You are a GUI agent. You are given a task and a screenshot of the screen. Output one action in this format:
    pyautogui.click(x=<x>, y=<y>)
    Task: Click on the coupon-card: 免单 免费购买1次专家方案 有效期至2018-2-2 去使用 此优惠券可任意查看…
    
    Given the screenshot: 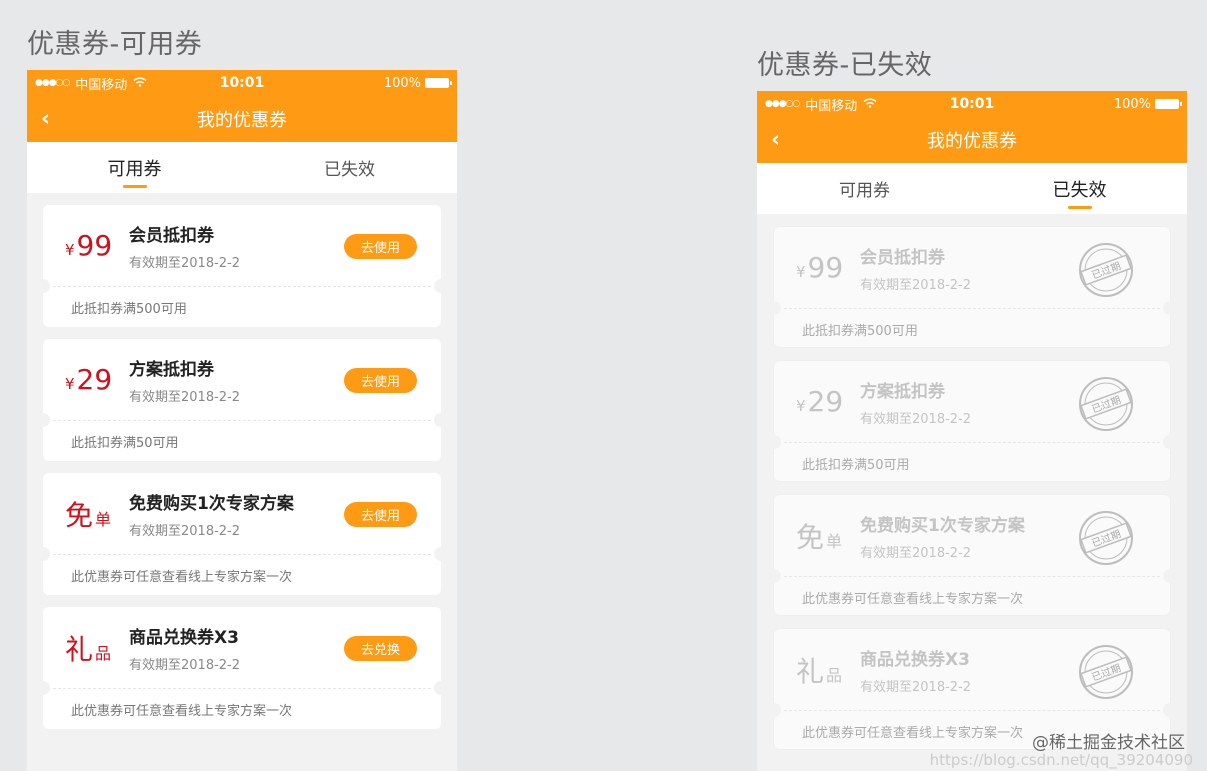 What is the action you would take?
    pyautogui.click(x=242, y=534)
    